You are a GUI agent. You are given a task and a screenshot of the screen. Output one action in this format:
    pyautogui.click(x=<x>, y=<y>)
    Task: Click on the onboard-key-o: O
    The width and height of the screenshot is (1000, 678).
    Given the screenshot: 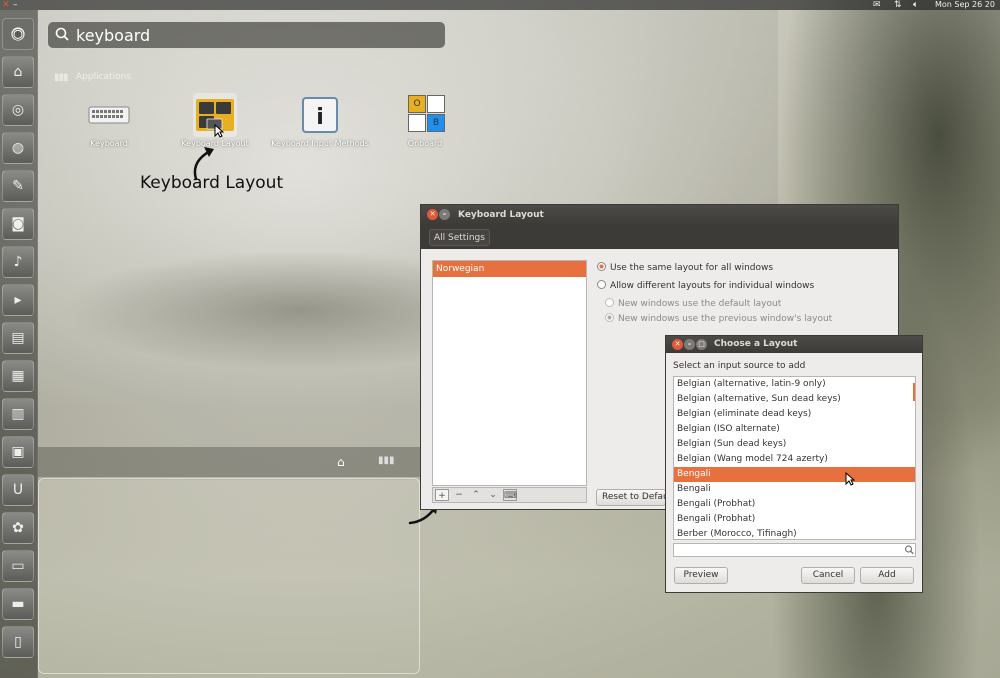 What is the action you would take?
    pyautogui.click(x=417, y=104)
    